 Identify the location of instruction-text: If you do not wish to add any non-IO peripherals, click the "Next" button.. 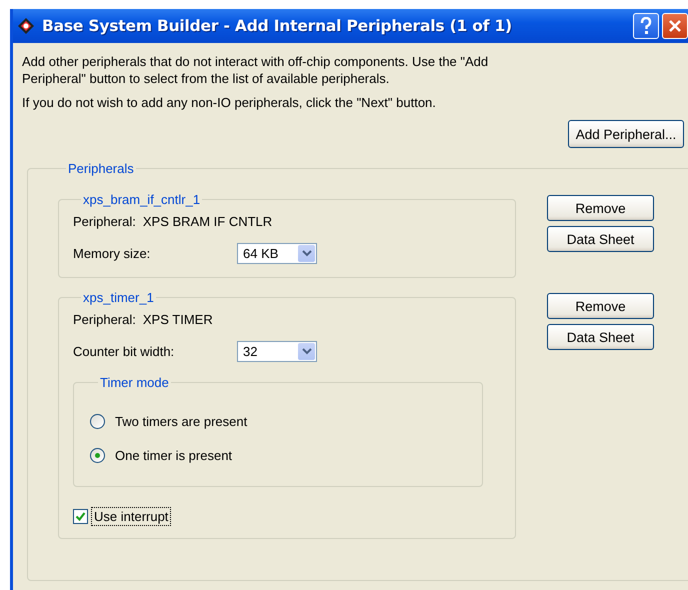
(229, 102).